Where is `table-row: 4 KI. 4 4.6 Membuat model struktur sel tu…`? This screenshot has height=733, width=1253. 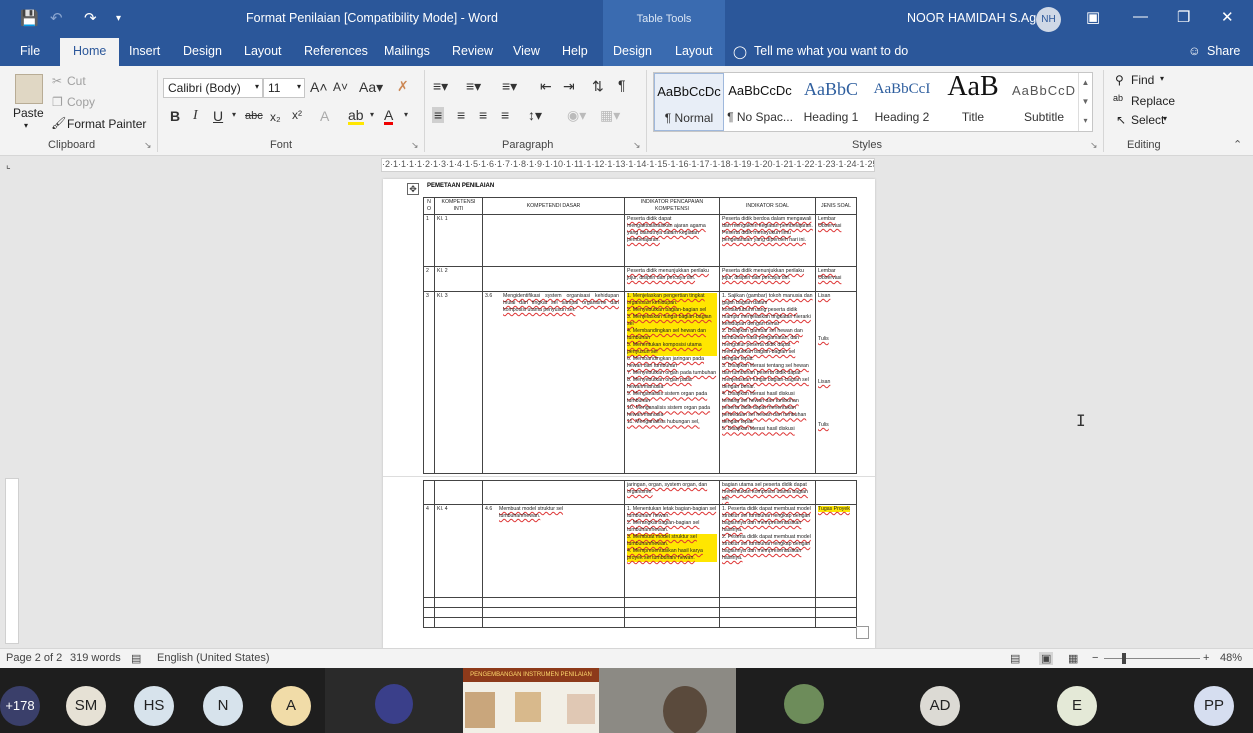
table-row: 4 KI. 4 4.6 Membuat model struktur sel tu… is located at coordinates (640, 551).